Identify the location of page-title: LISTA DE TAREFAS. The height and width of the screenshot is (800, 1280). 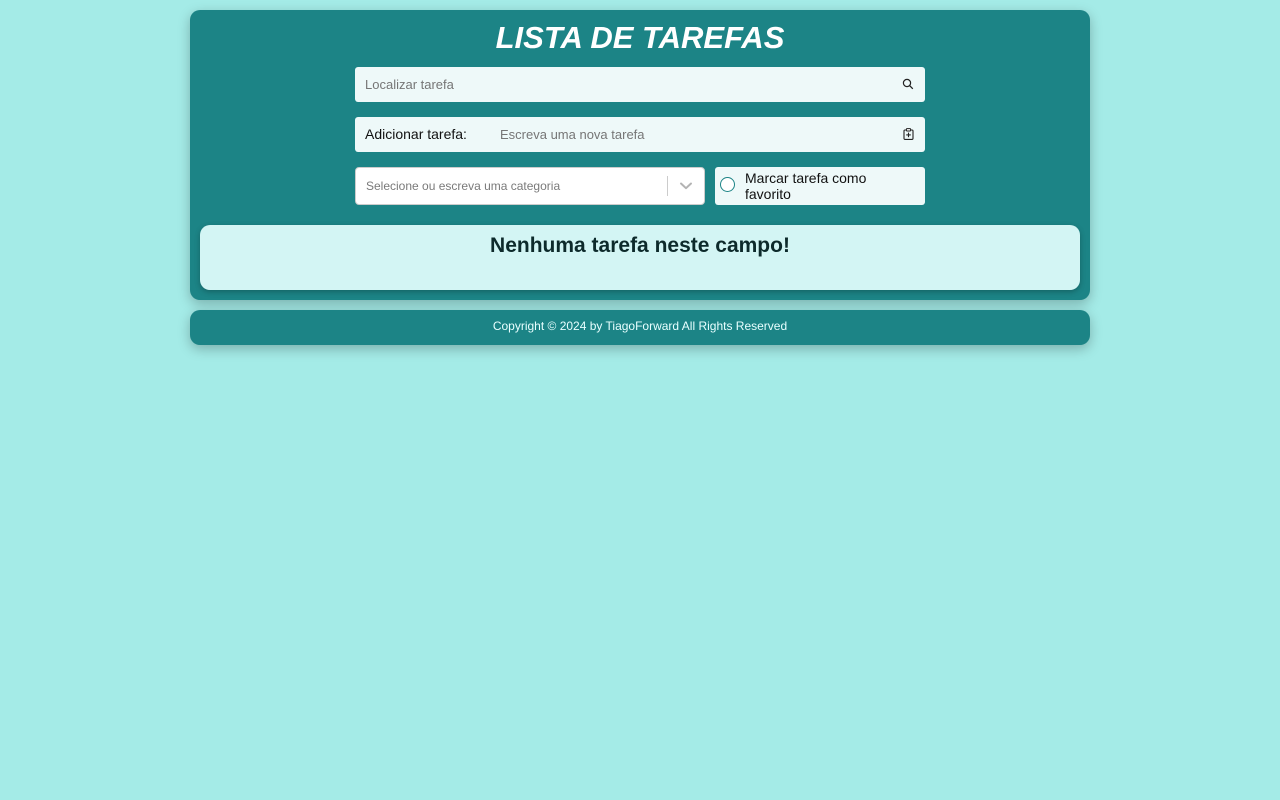
(640, 37).